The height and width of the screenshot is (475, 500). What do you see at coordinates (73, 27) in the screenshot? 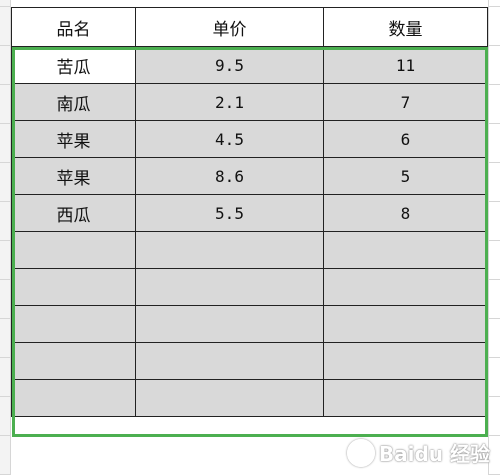
I see `header-cell-name: 品名` at bounding box center [73, 27].